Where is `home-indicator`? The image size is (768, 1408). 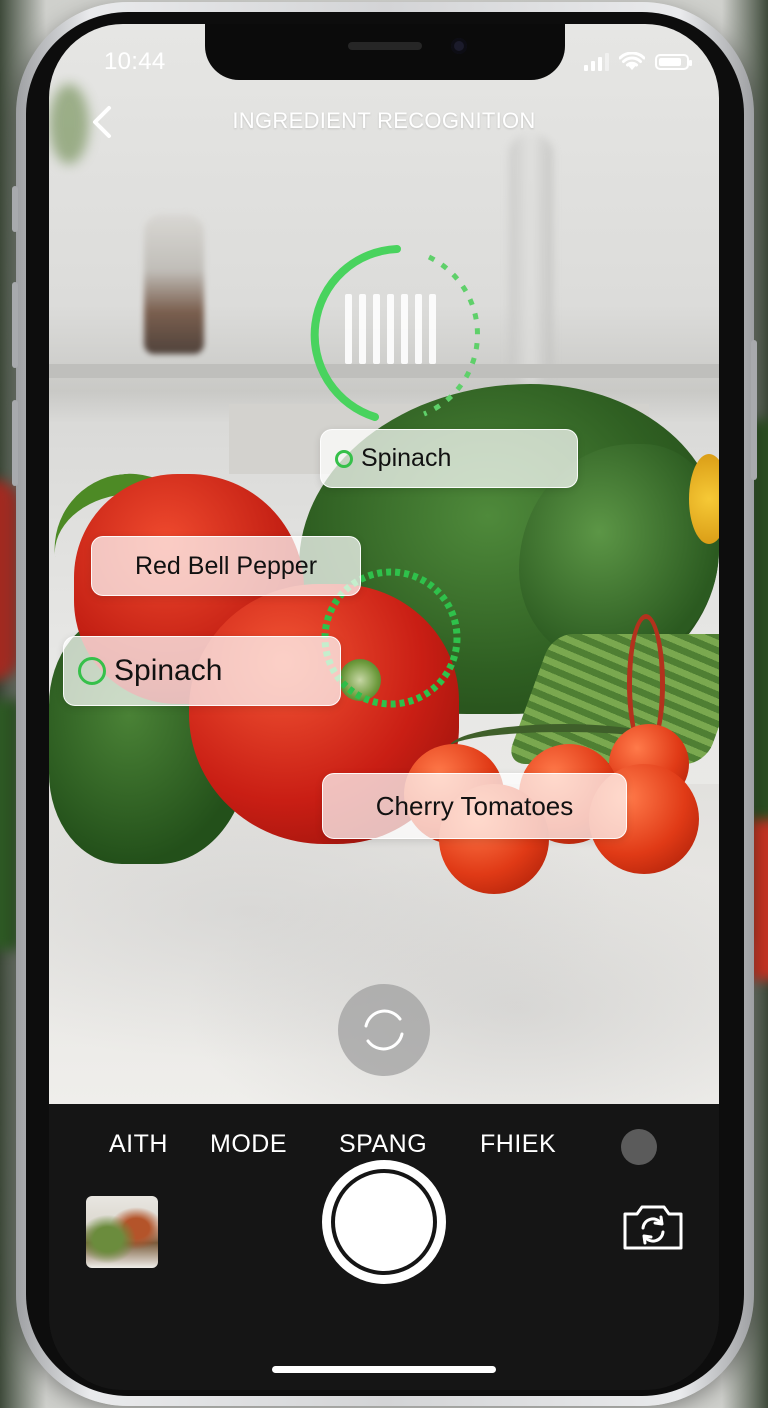
home-indicator is located at coordinates (384, 1369).